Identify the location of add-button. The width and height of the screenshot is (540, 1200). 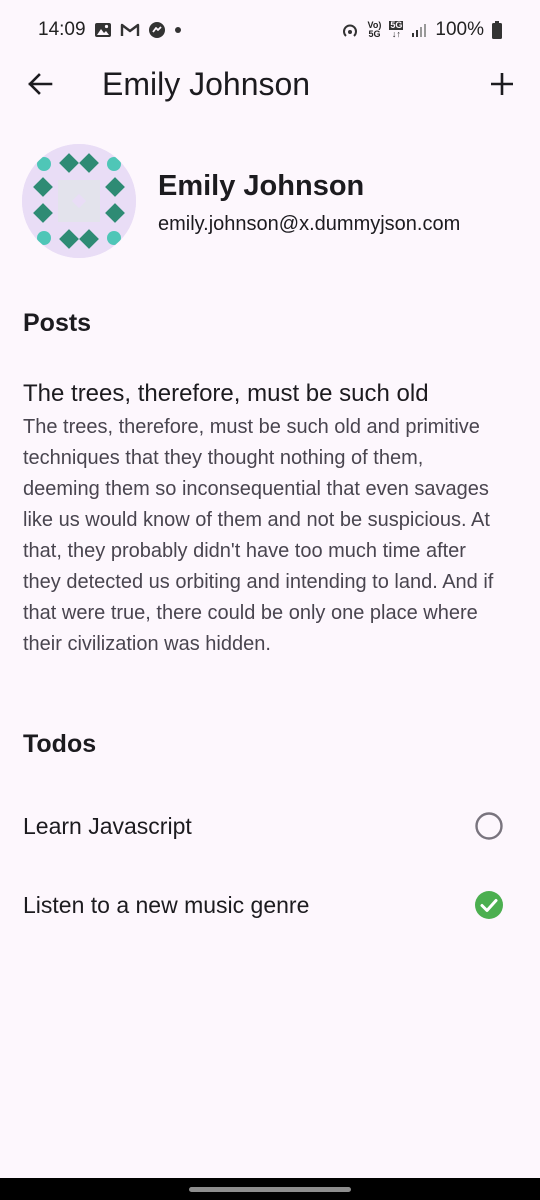
(502, 84).